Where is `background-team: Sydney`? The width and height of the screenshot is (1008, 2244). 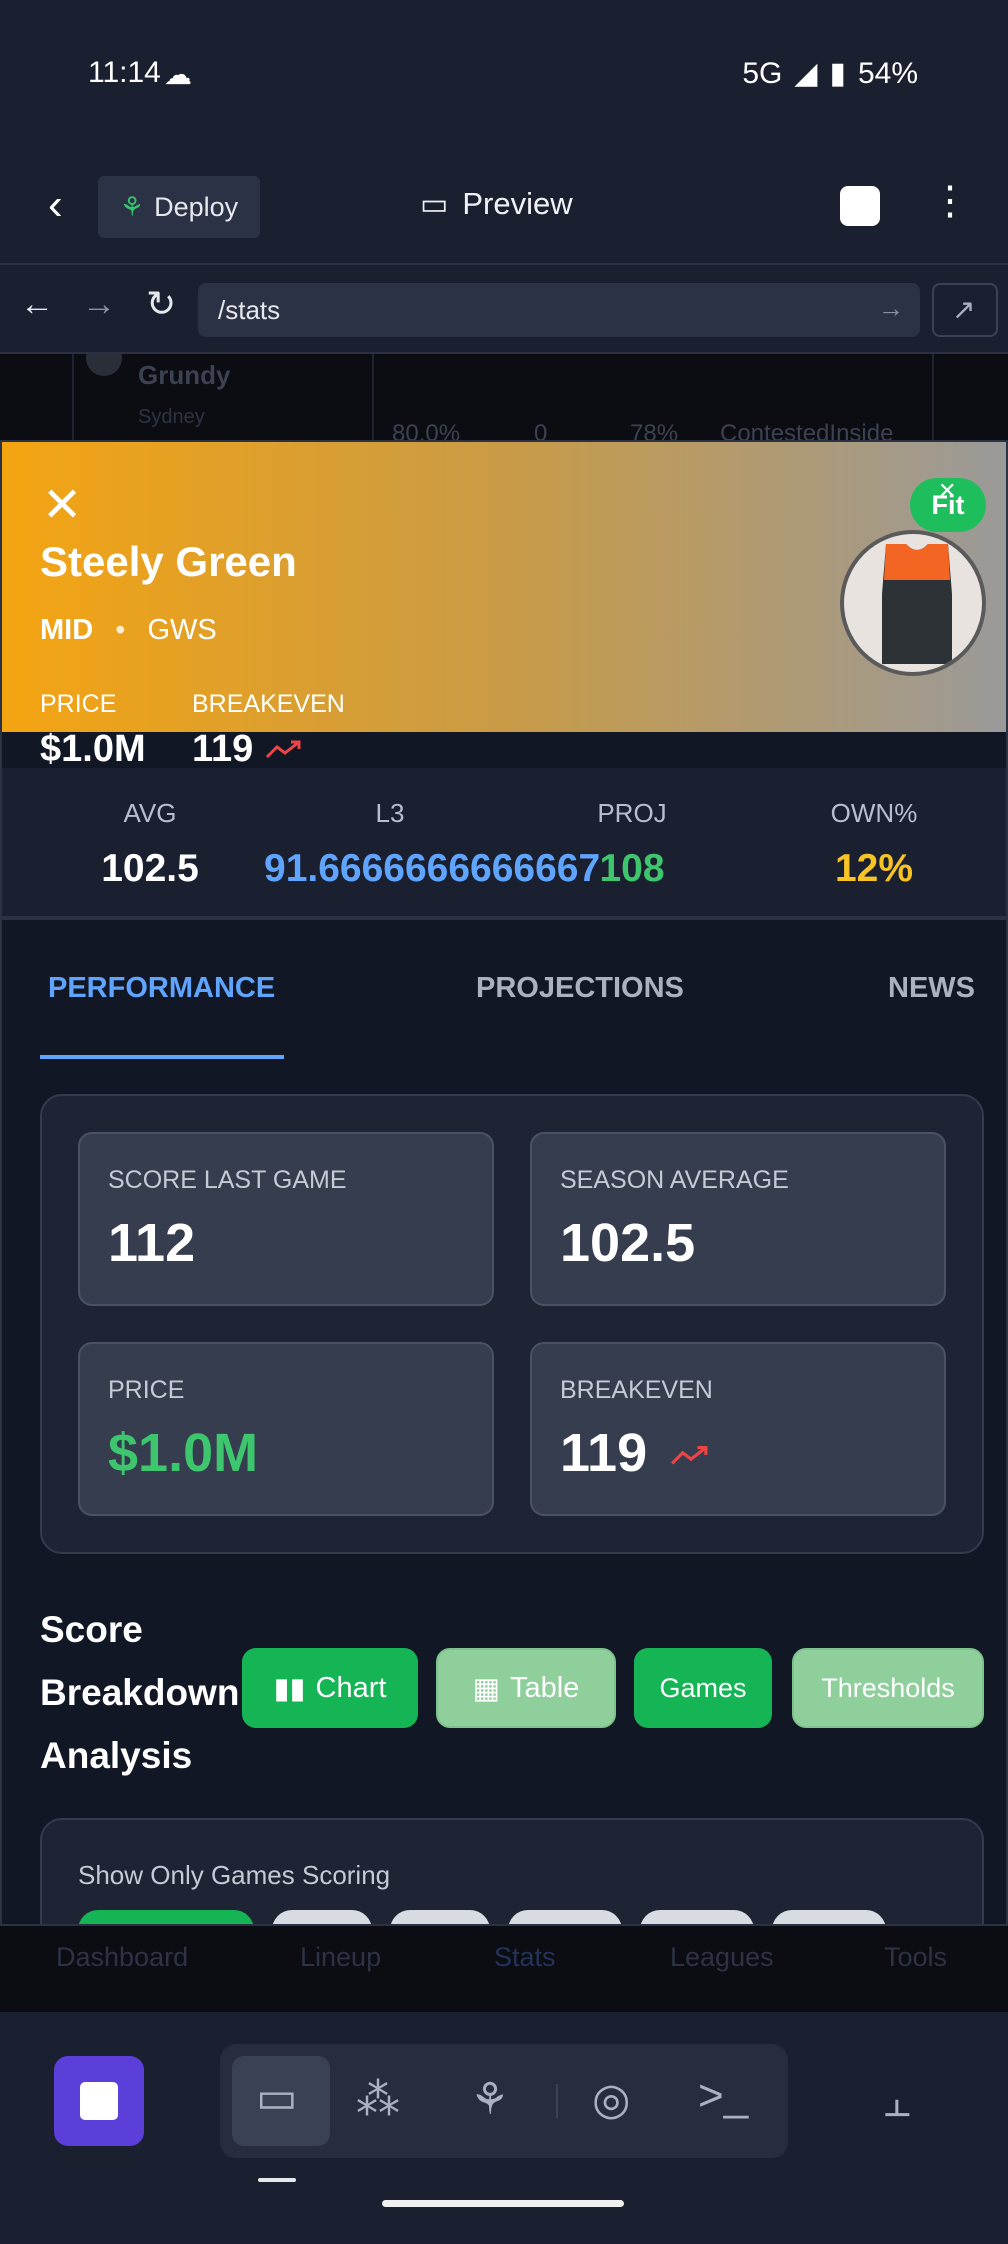
background-team: Sydney is located at coordinates (171, 417).